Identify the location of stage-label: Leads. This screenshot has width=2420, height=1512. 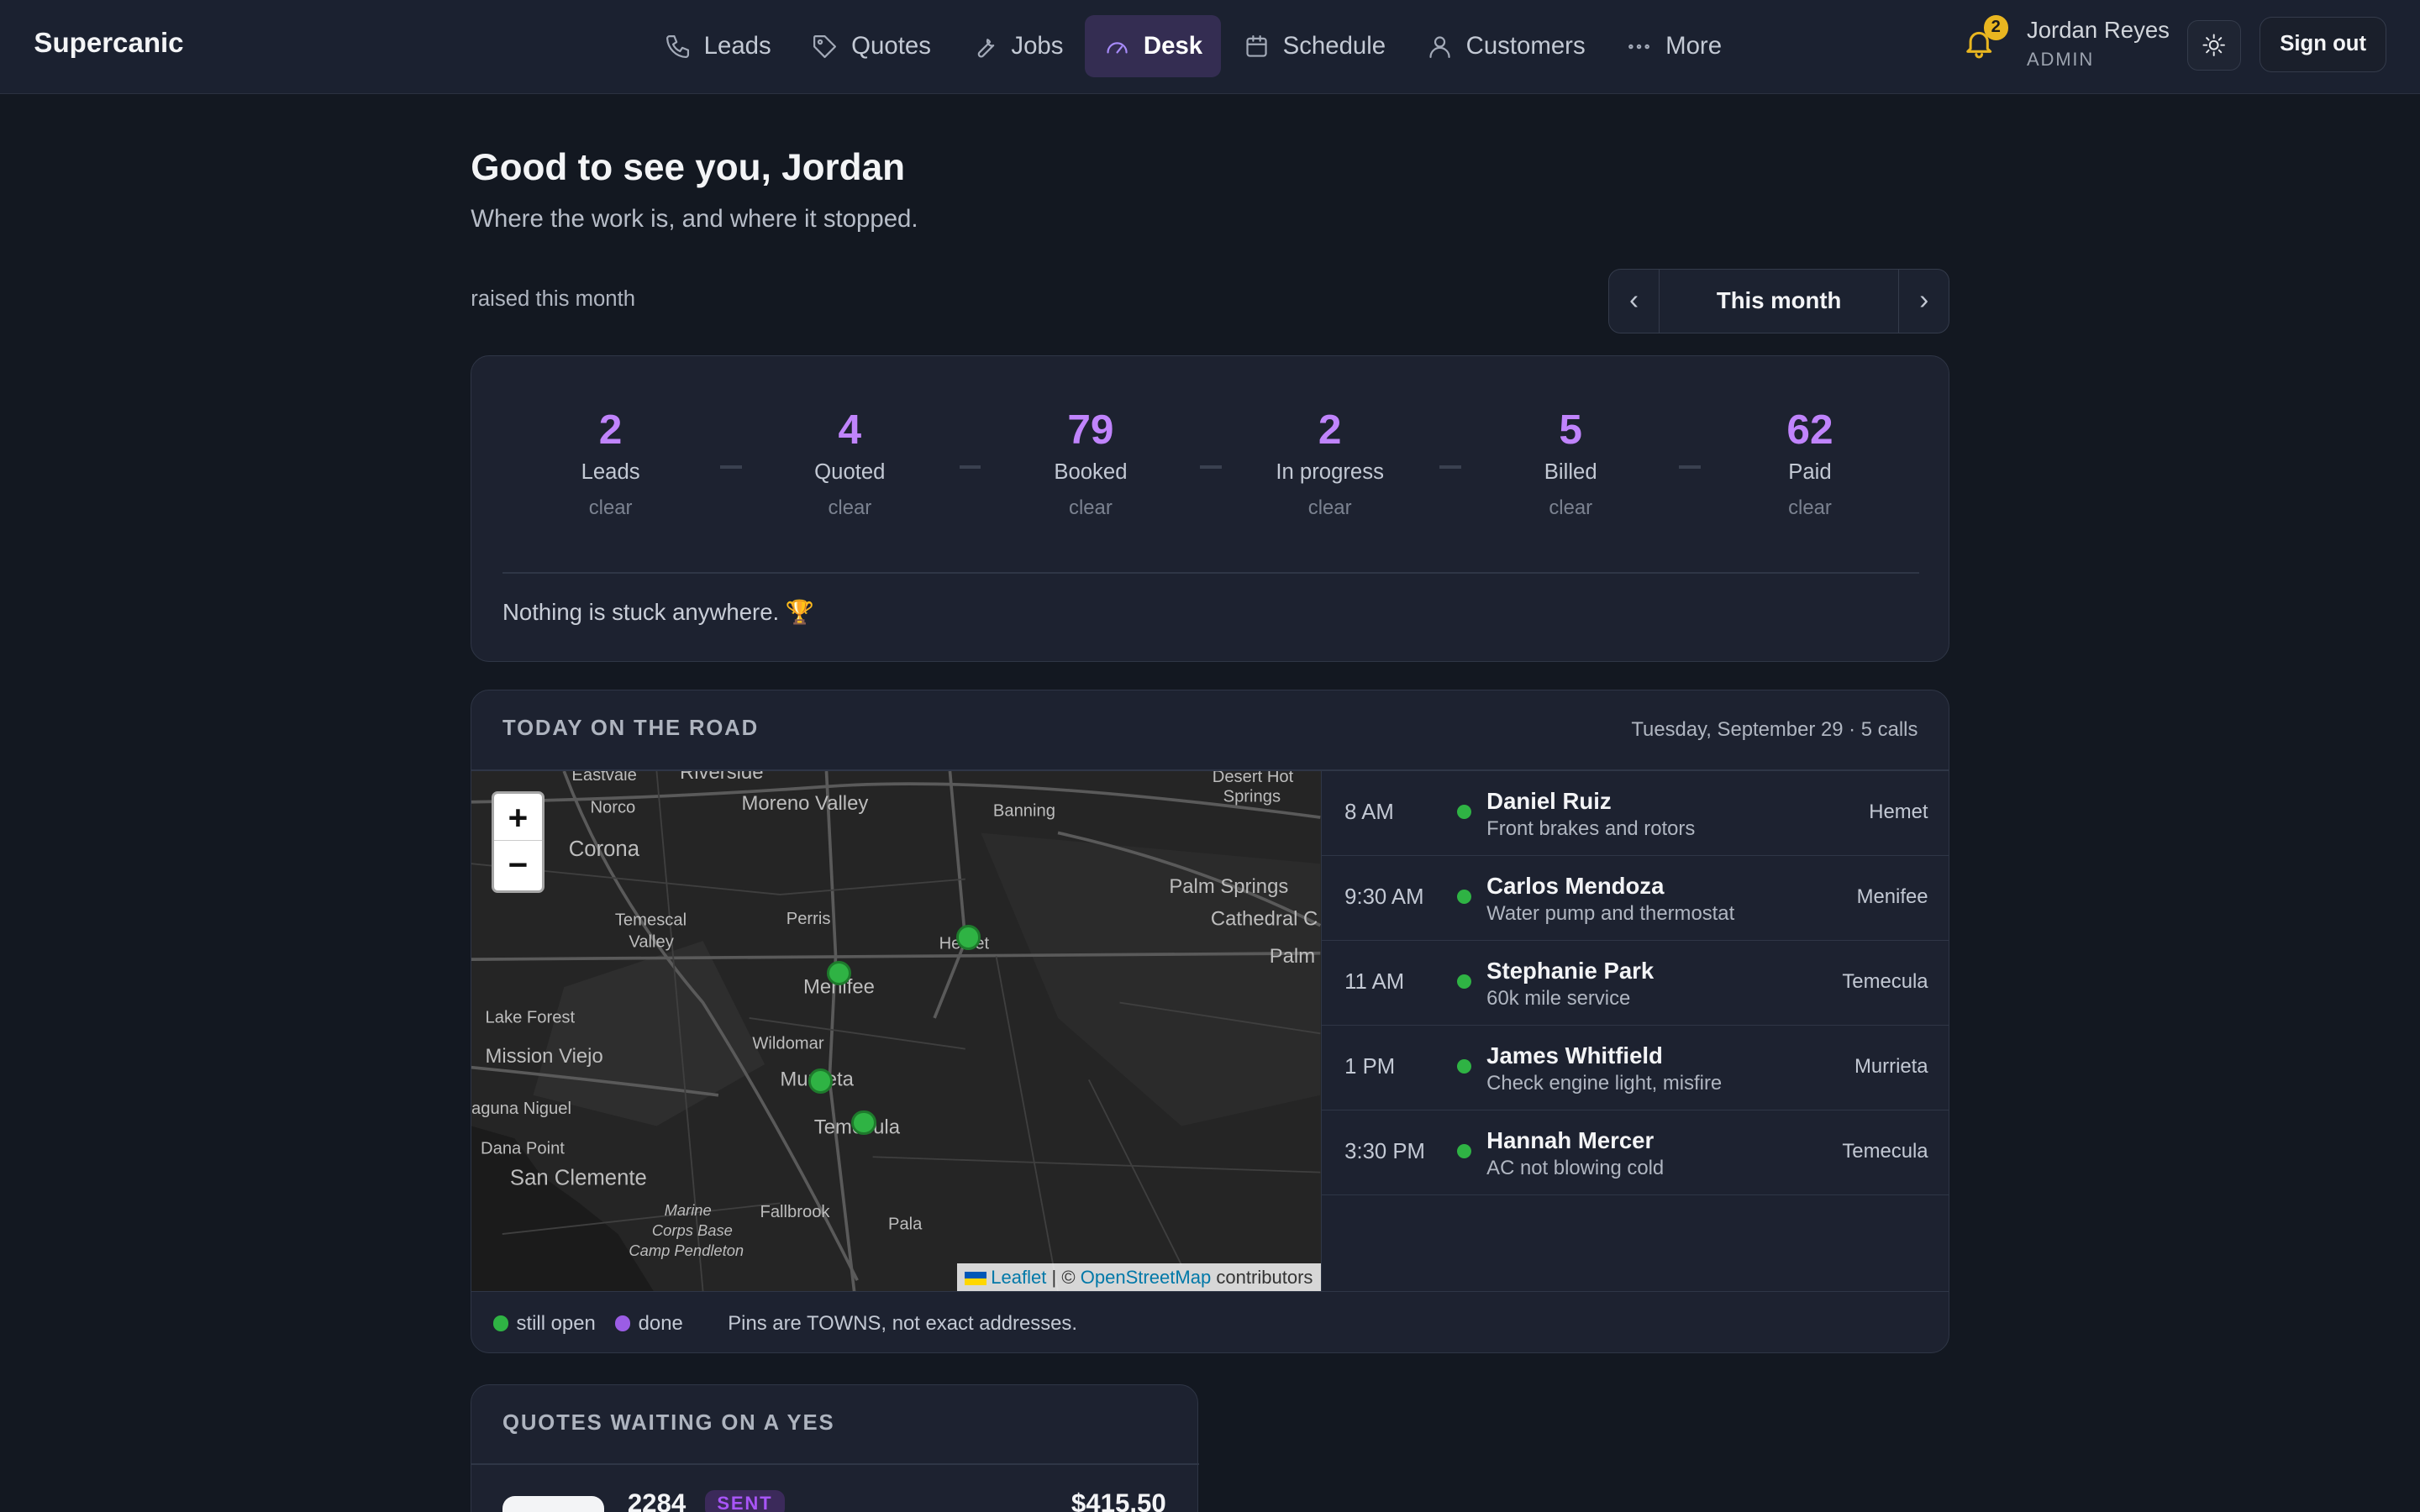
(611, 471).